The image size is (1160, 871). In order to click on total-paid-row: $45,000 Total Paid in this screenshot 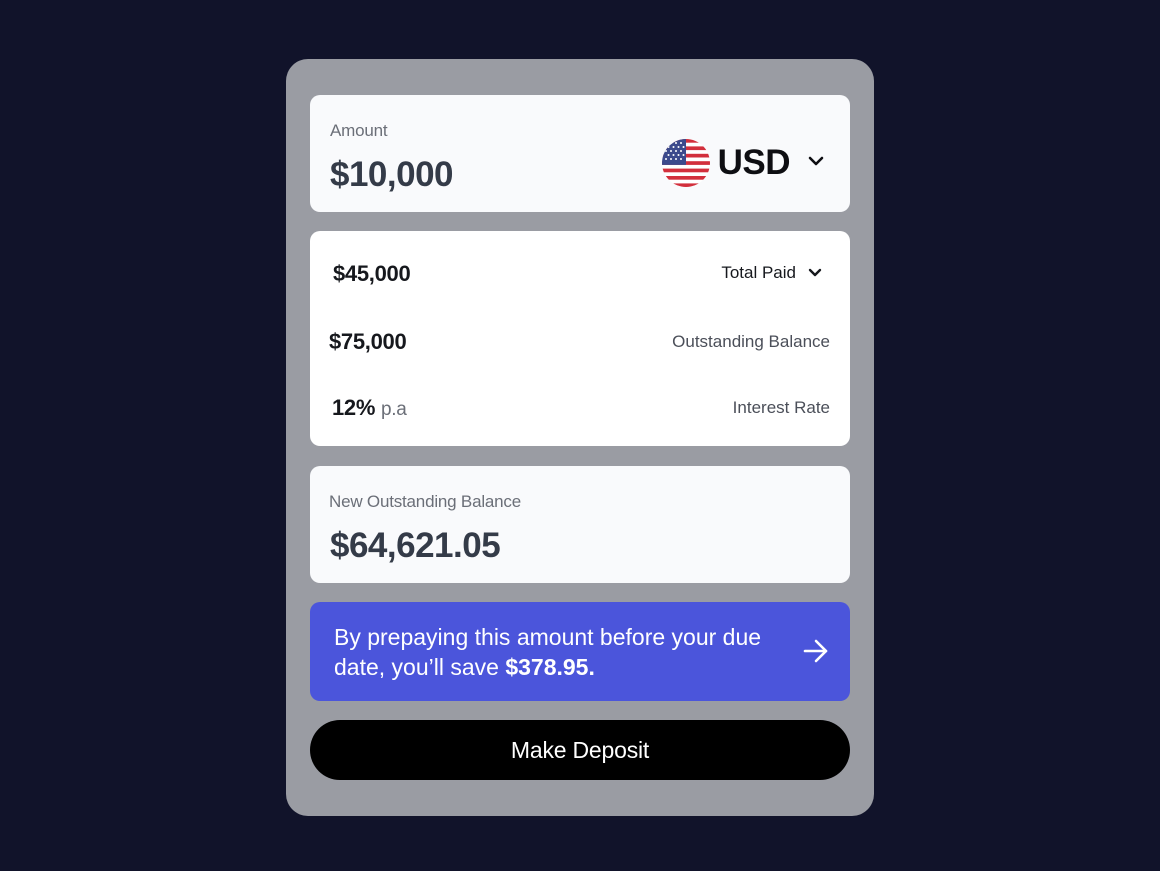, I will do `click(580, 273)`.